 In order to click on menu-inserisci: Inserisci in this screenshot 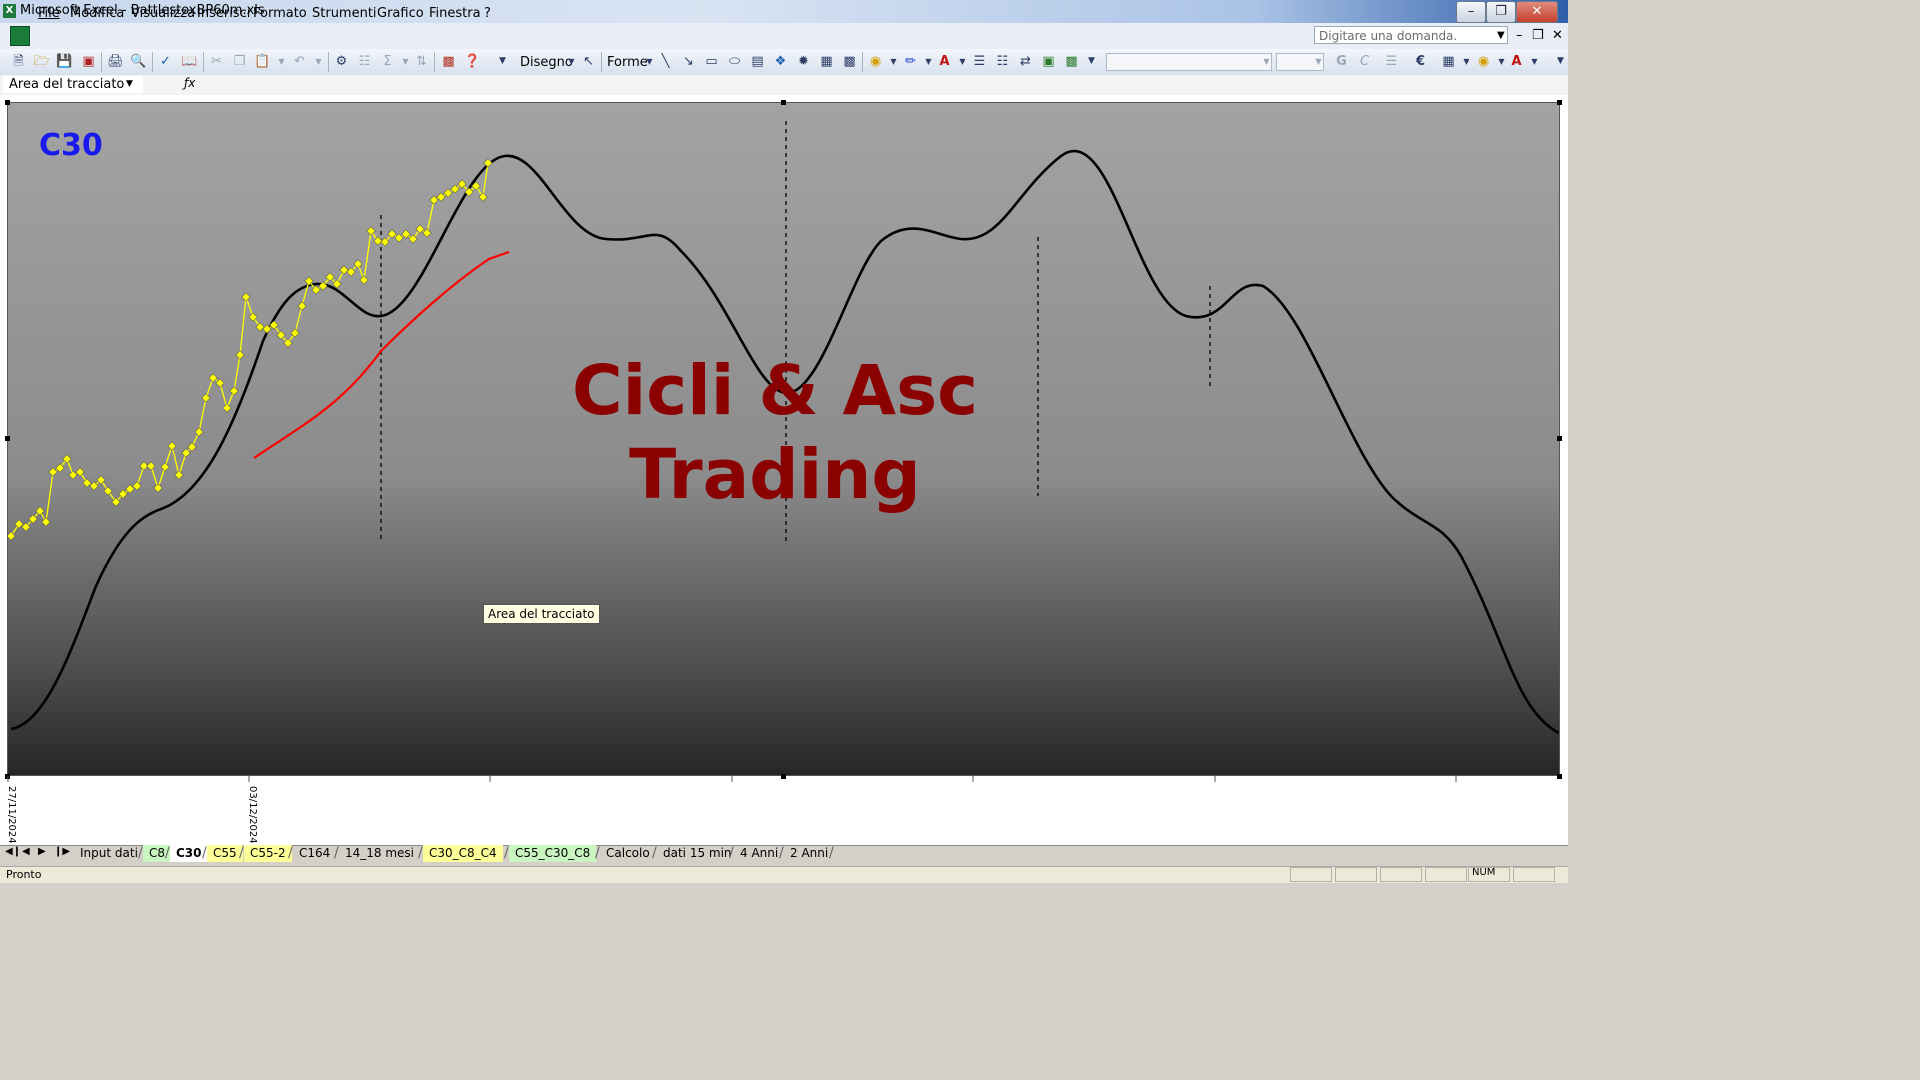, I will do `click(223, 13)`.